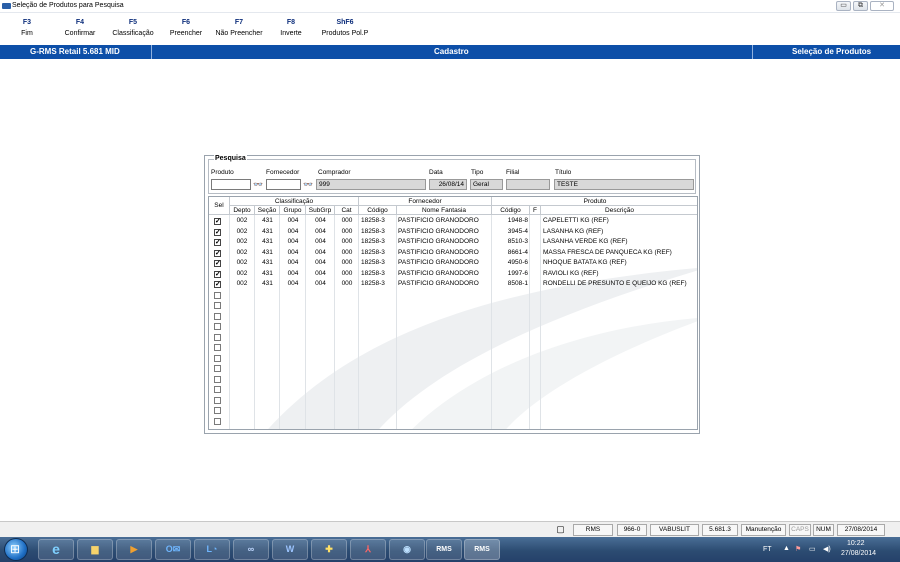 The height and width of the screenshot is (562, 900). I want to click on produto-search-binoculars-icon: 👓, so click(258, 184).